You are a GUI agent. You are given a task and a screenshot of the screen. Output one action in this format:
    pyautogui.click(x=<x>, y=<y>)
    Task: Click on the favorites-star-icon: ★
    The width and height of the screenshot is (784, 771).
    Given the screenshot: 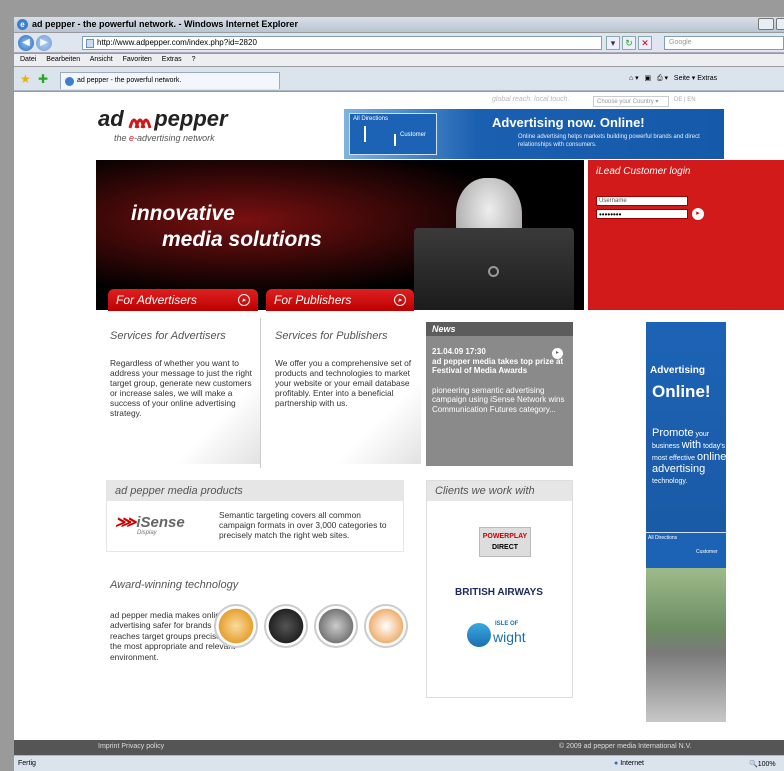 What is the action you would take?
    pyautogui.click(x=25, y=79)
    